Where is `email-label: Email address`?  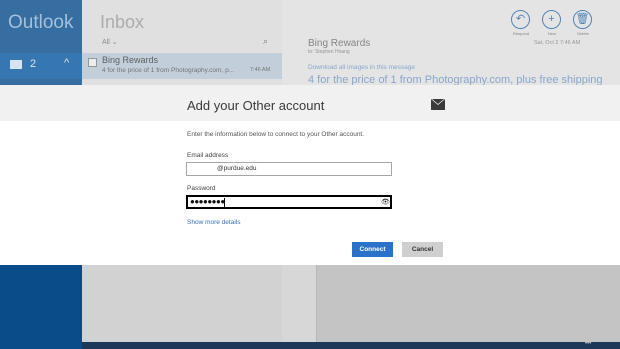 email-label: Email address is located at coordinates (208, 155).